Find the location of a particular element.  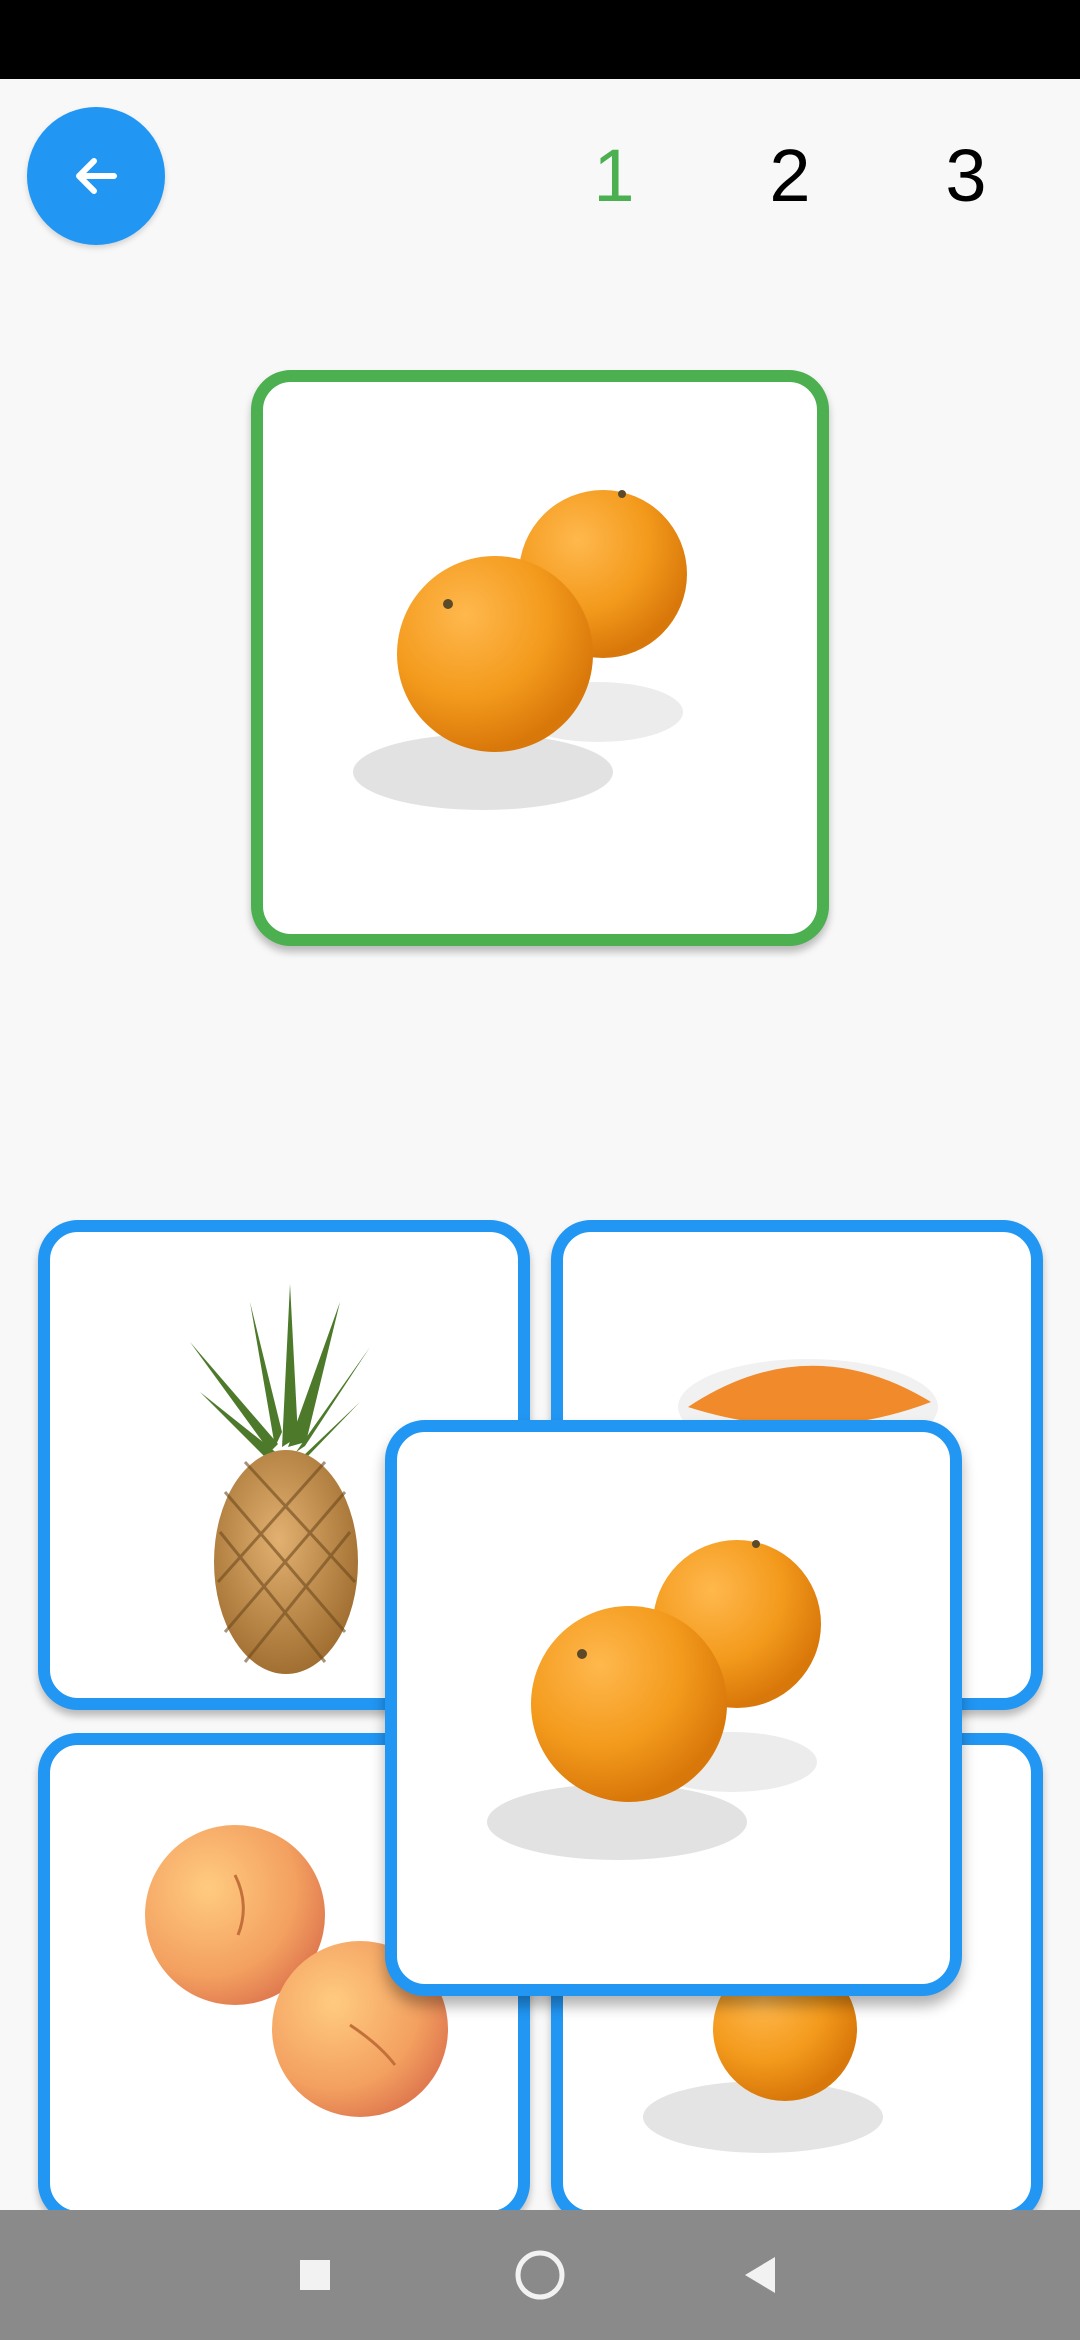

dragged-card is located at coordinates (673, 1708).